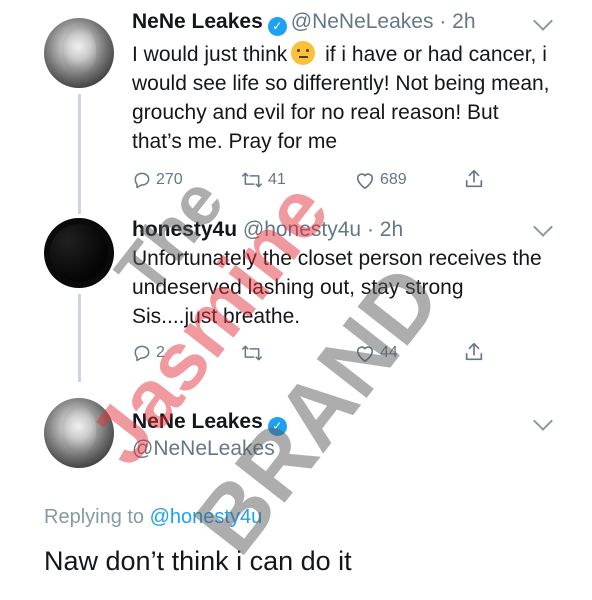  Describe the element at coordinates (169, 179) in the screenshot. I see `reply-count: 270` at that location.